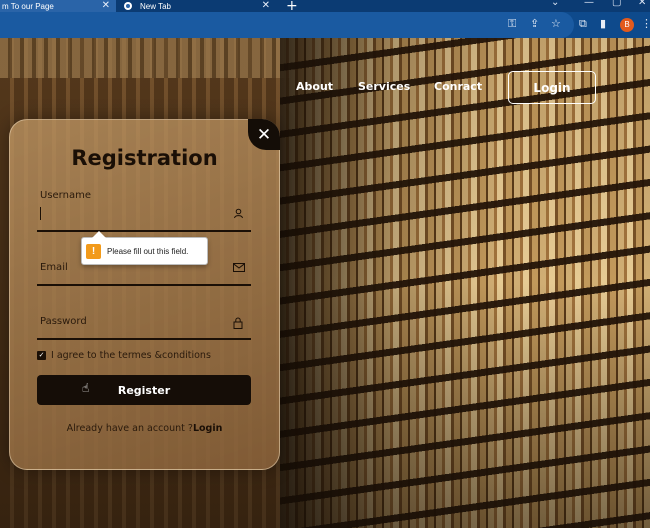  Describe the element at coordinates (65, 195) in the screenshot. I see `username-label: Username` at that location.